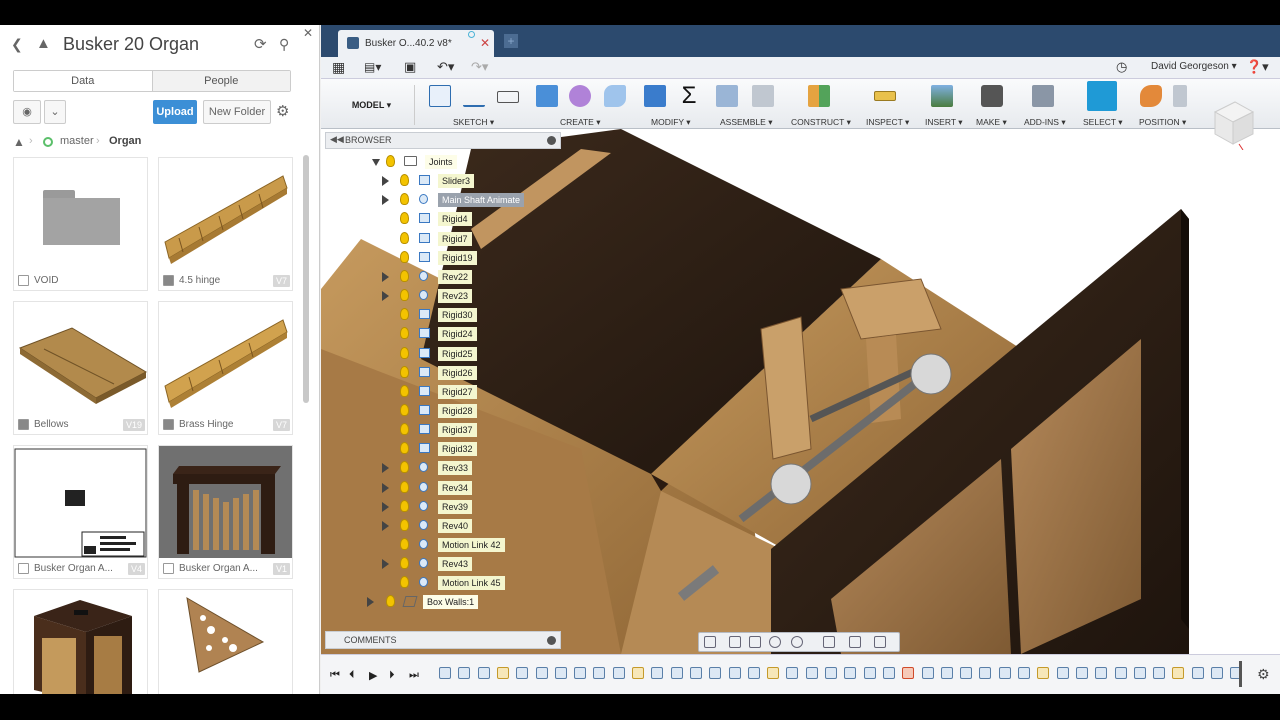  Describe the element at coordinates (460, 468) in the screenshot. I see `joint-row: Rev33` at that location.